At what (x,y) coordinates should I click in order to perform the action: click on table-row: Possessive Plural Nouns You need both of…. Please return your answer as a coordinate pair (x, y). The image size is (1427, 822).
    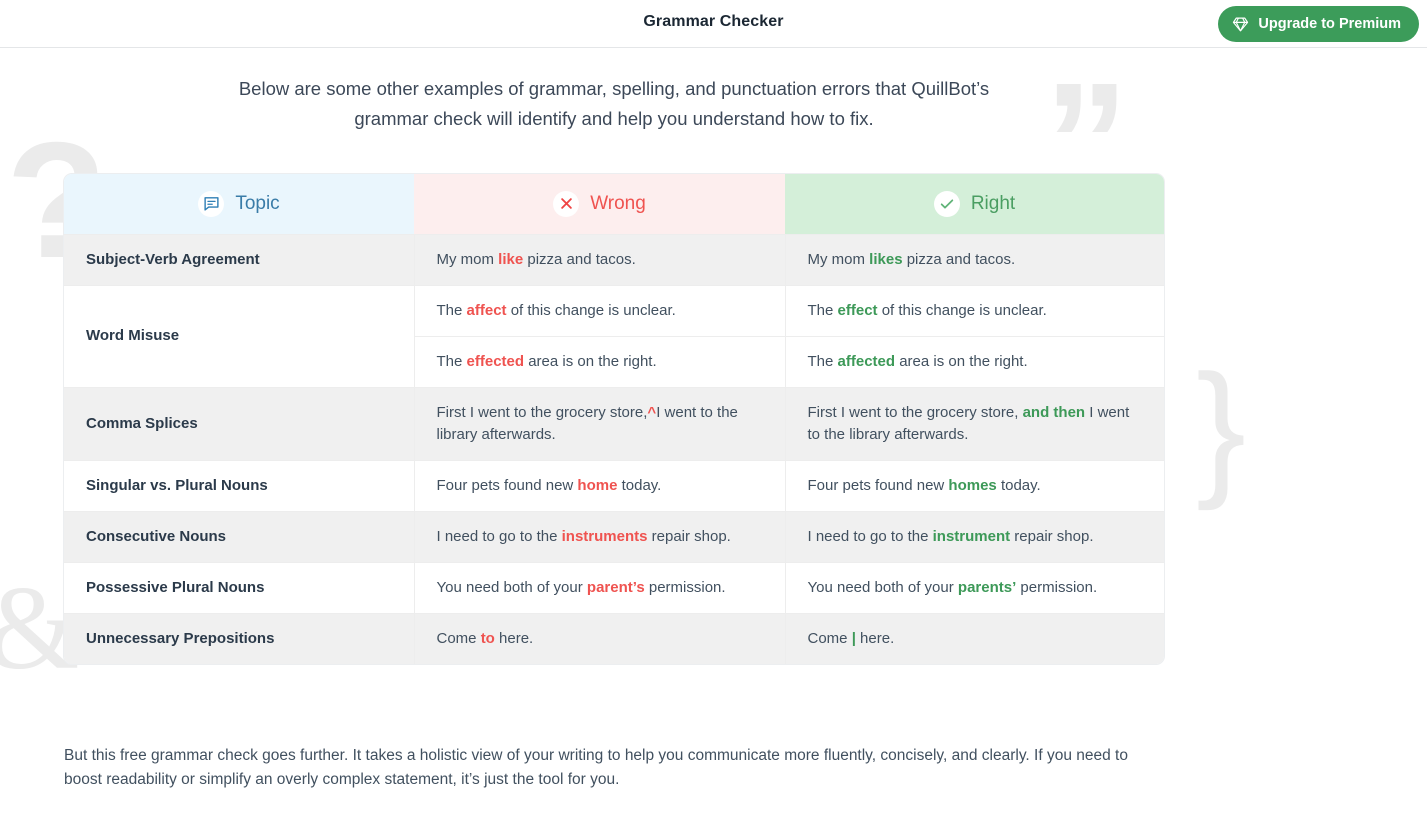
    Looking at the image, I should click on (614, 587).